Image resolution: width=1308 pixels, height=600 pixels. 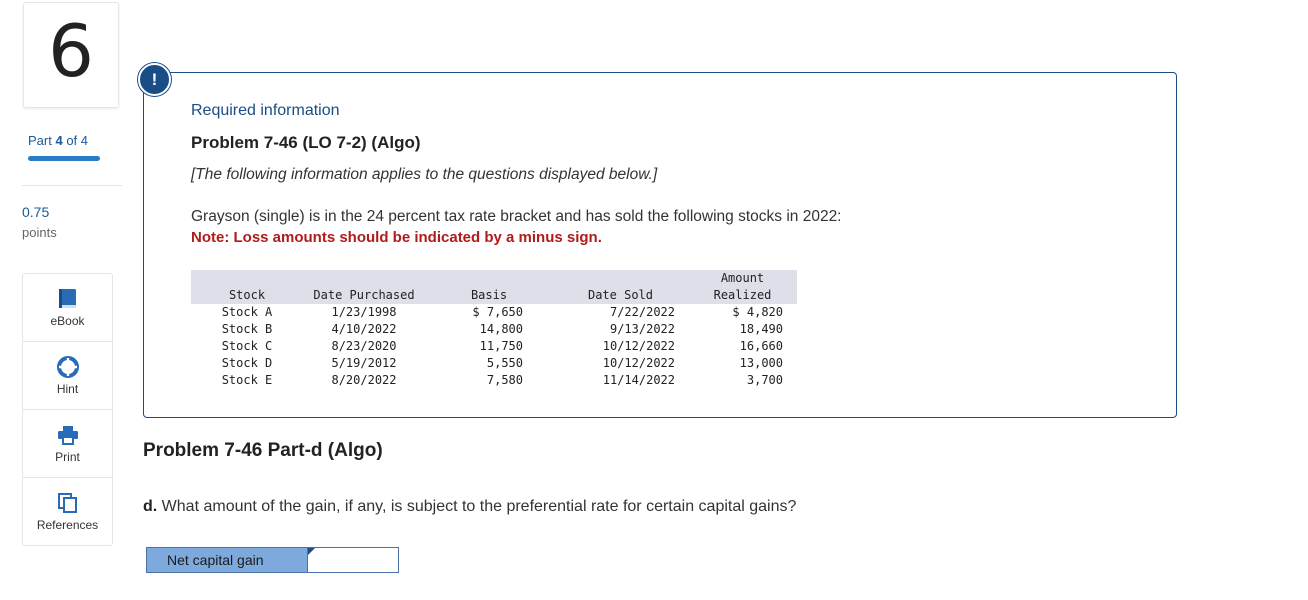 What do you see at coordinates (67, 503) in the screenshot?
I see `copy-icon` at bounding box center [67, 503].